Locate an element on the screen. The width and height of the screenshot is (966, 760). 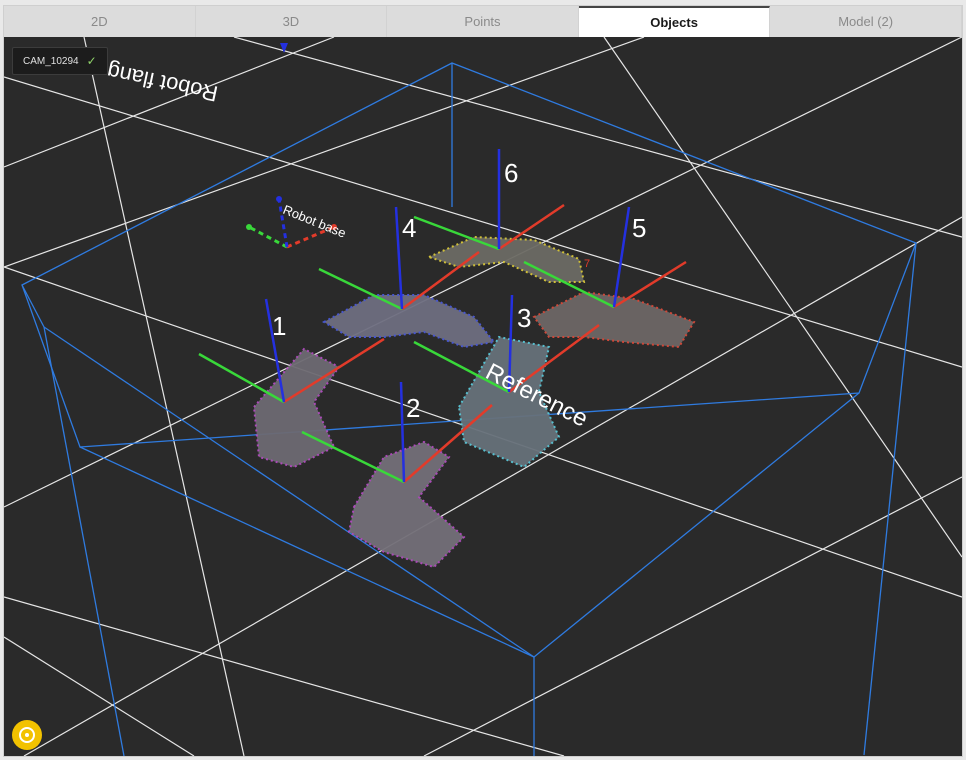
object-label-5: 5 is located at coordinates (639, 228).